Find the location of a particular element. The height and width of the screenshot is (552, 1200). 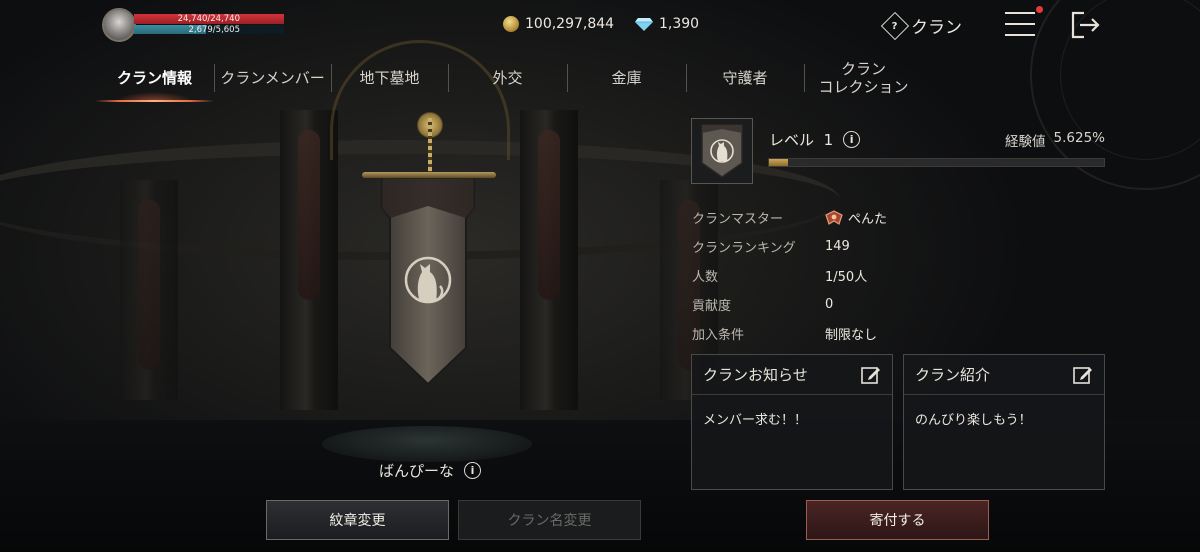

gold-currency: 100,297,844 is located at coordinates (558, 24).